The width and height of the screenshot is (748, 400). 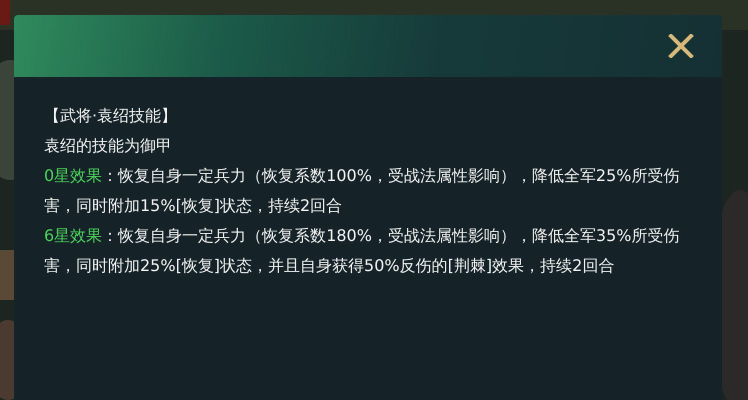 I want to click on close-icon, so click(x=681, y=46).